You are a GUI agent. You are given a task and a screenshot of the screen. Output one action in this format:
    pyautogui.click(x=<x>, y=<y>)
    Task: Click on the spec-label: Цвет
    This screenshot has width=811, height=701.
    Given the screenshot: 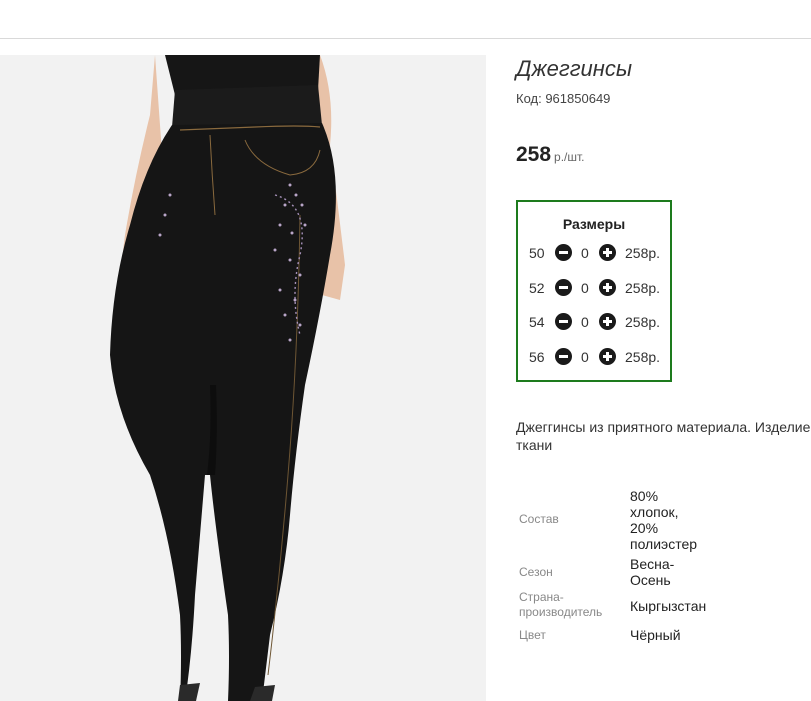 What is the action you would take?
    pyautogui.click(x=532, y=635)
    